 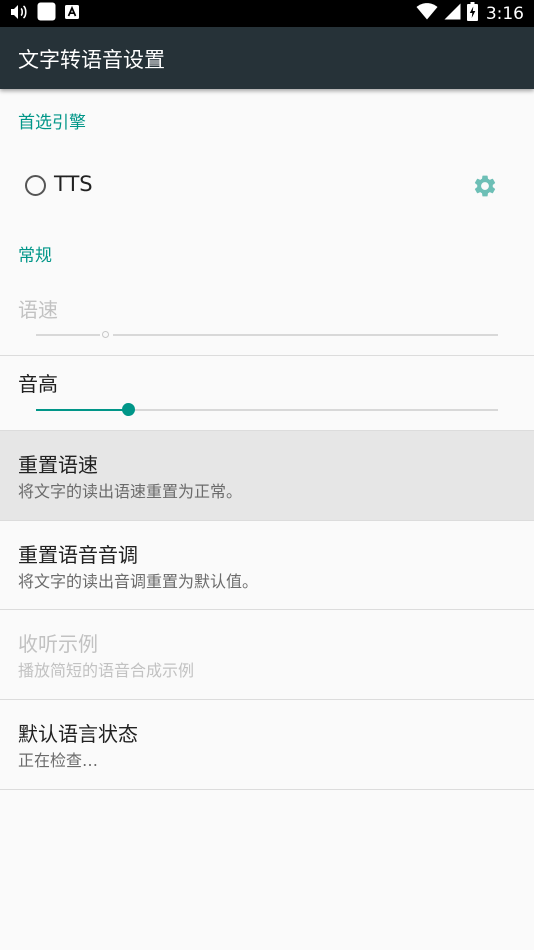 I want to click on speech-rate-track-left, so click(x=68, y=335).